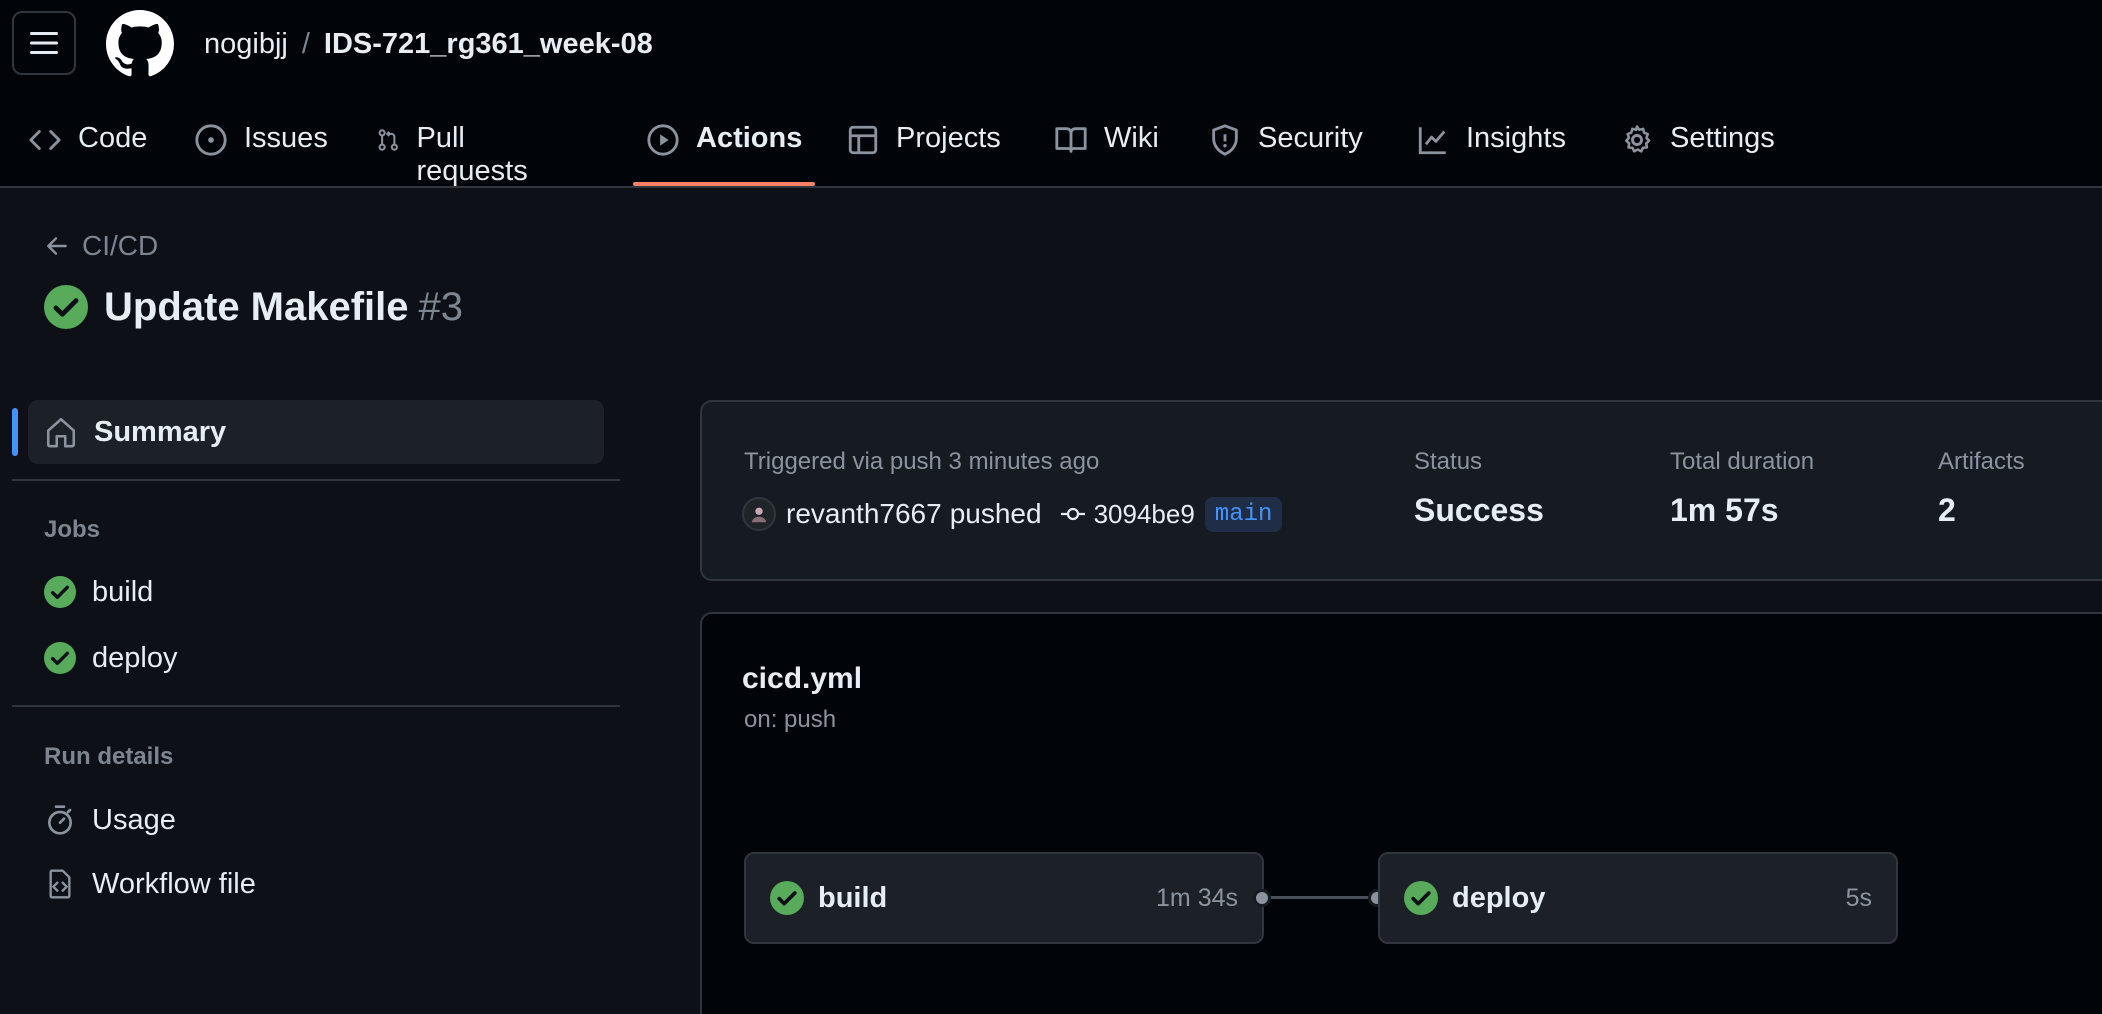 The height and width of the screenshot is (1014, 2102). What do you see at coordinates (1479, 488) in the screenshot?
I see `status-stat: Status Success` at bounding box center [1479, 488].